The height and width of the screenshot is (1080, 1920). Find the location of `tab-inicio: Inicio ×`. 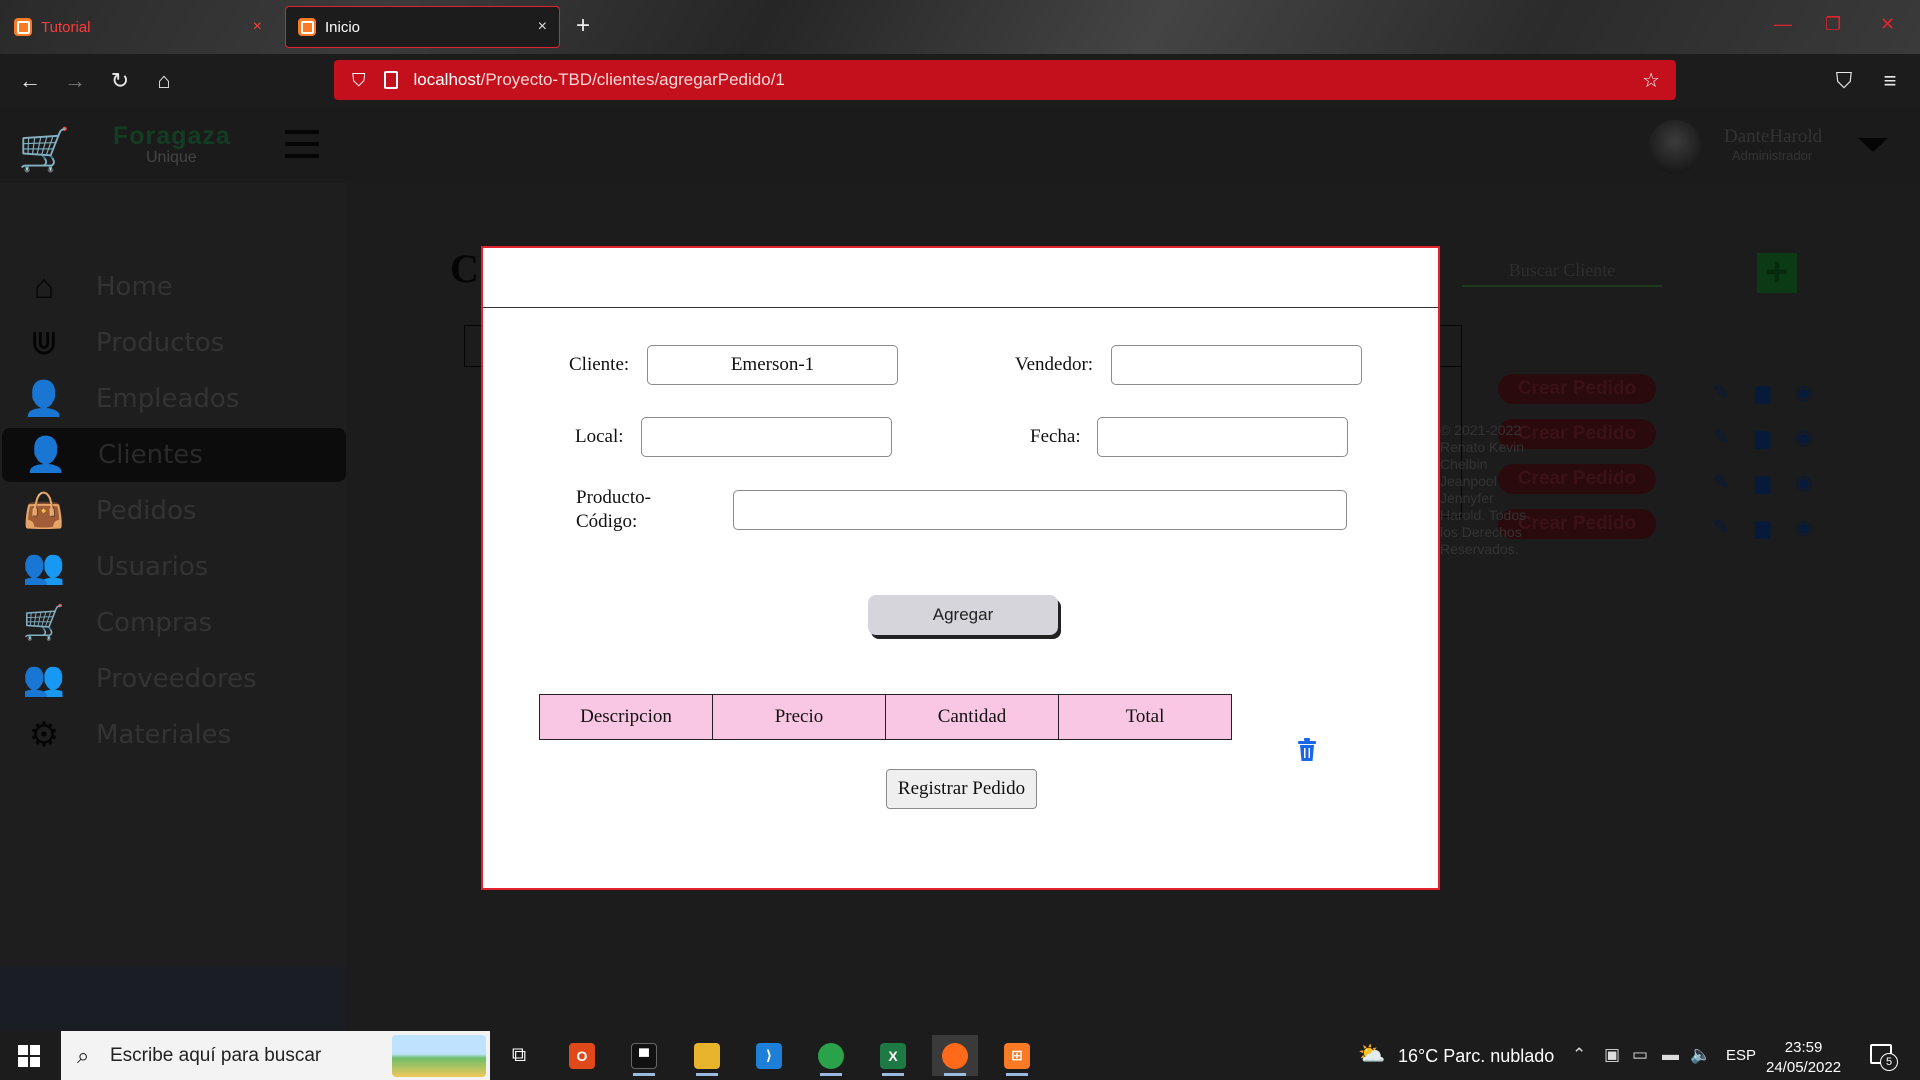

tab-inicio: Inicio × is located at coordinates (422, 27).